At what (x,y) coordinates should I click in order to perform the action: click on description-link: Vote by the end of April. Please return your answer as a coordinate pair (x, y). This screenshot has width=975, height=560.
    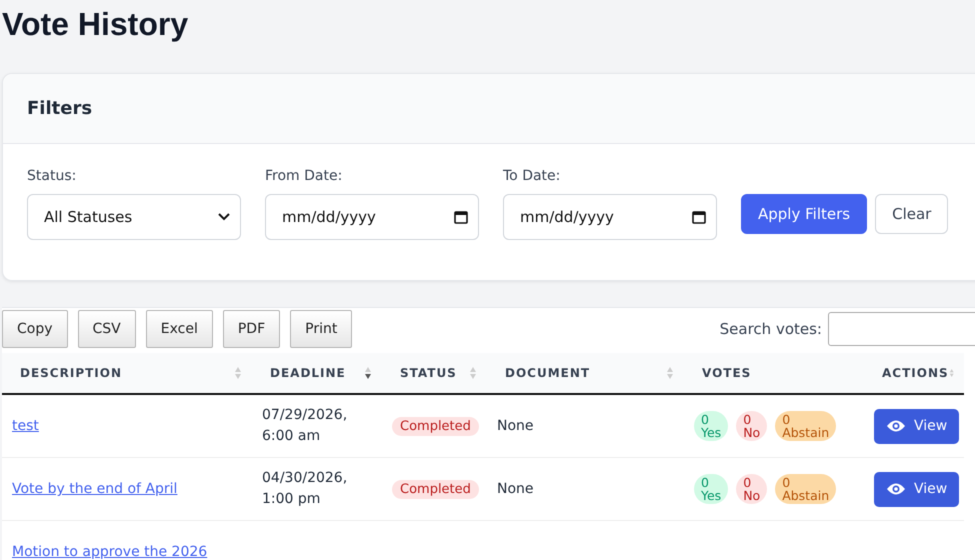
    Looking at the image, I should click on (95, 489).